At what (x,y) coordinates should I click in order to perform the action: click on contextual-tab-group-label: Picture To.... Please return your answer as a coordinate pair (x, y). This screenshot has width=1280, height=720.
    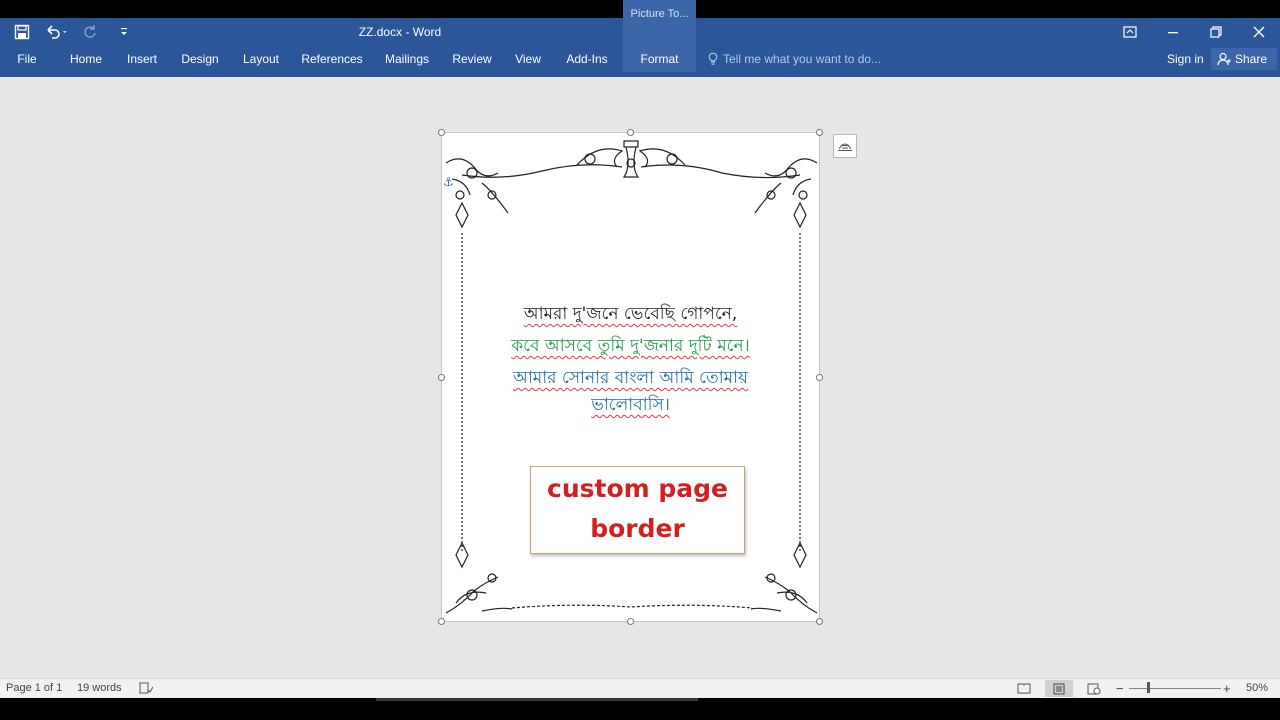
    Looking at the image, I should click on (659, 14).